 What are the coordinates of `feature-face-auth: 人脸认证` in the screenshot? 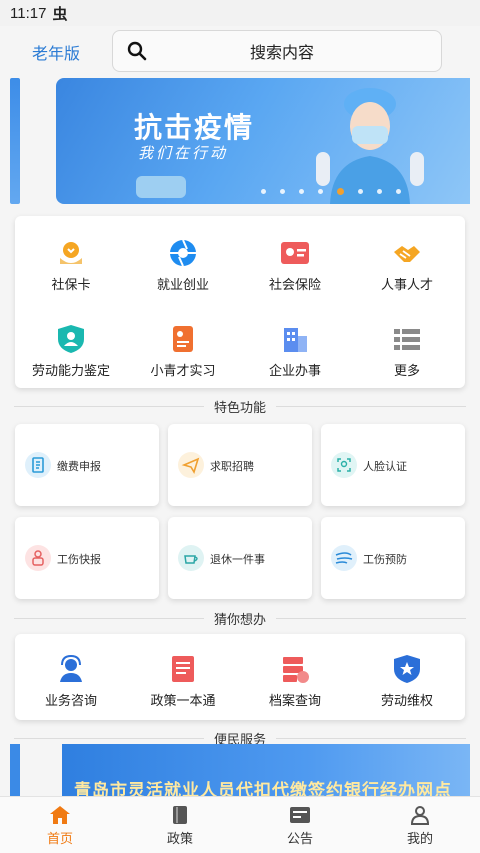 It's located at (393, 465).